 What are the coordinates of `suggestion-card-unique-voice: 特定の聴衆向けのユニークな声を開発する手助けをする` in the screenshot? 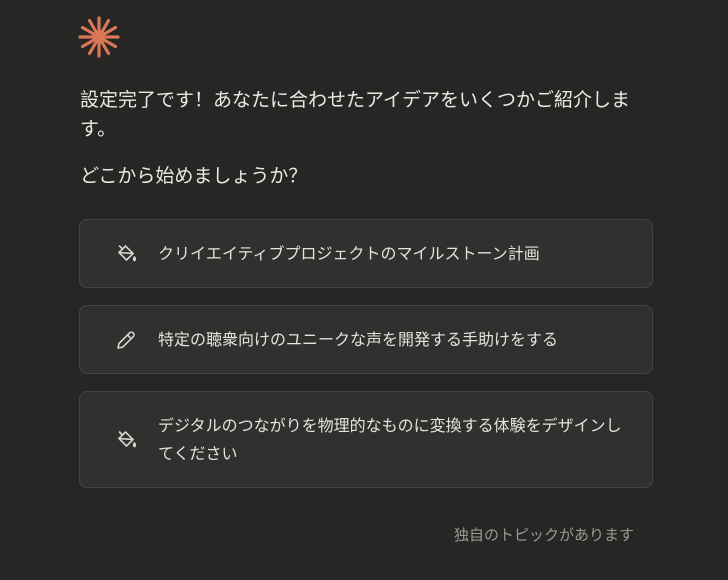 It's located at (366, 339).